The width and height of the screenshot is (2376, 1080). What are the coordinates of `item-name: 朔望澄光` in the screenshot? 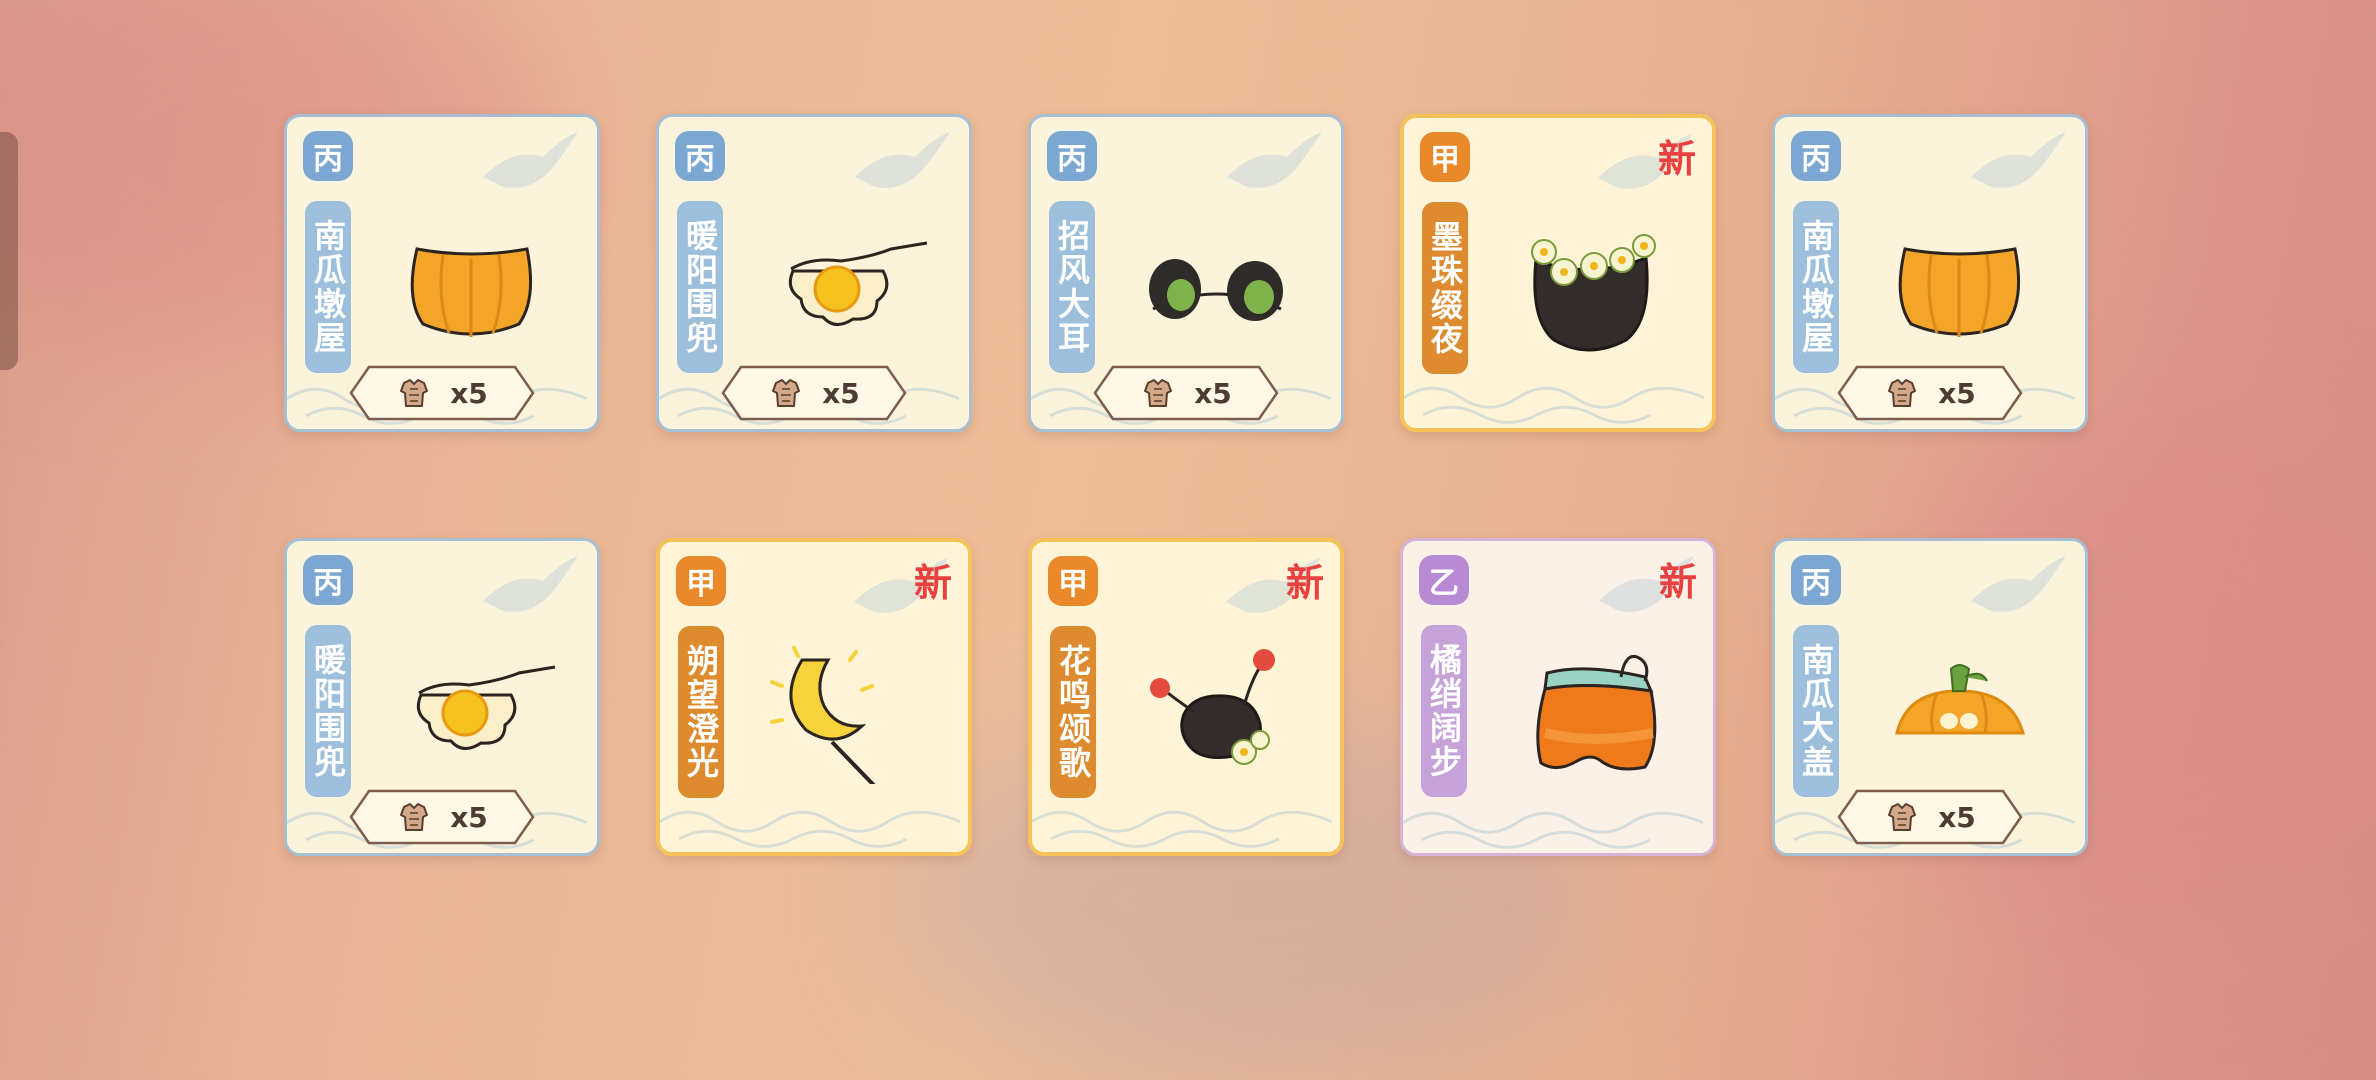 It's located at (701, 712).